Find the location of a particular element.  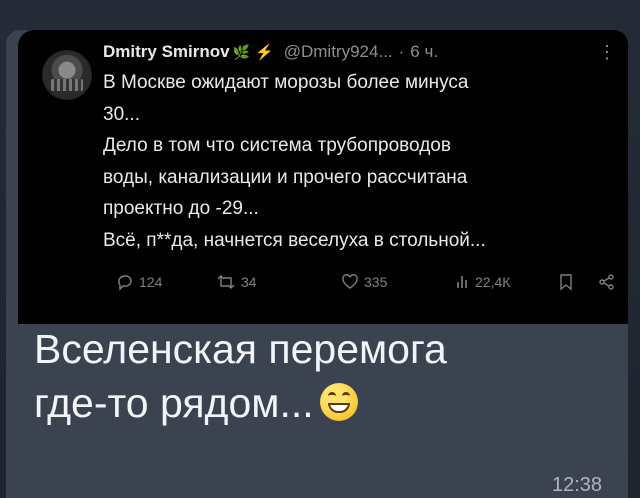

tweet-line: В Москве ожидают морозы более минуса is located at coordinates (286, 82).